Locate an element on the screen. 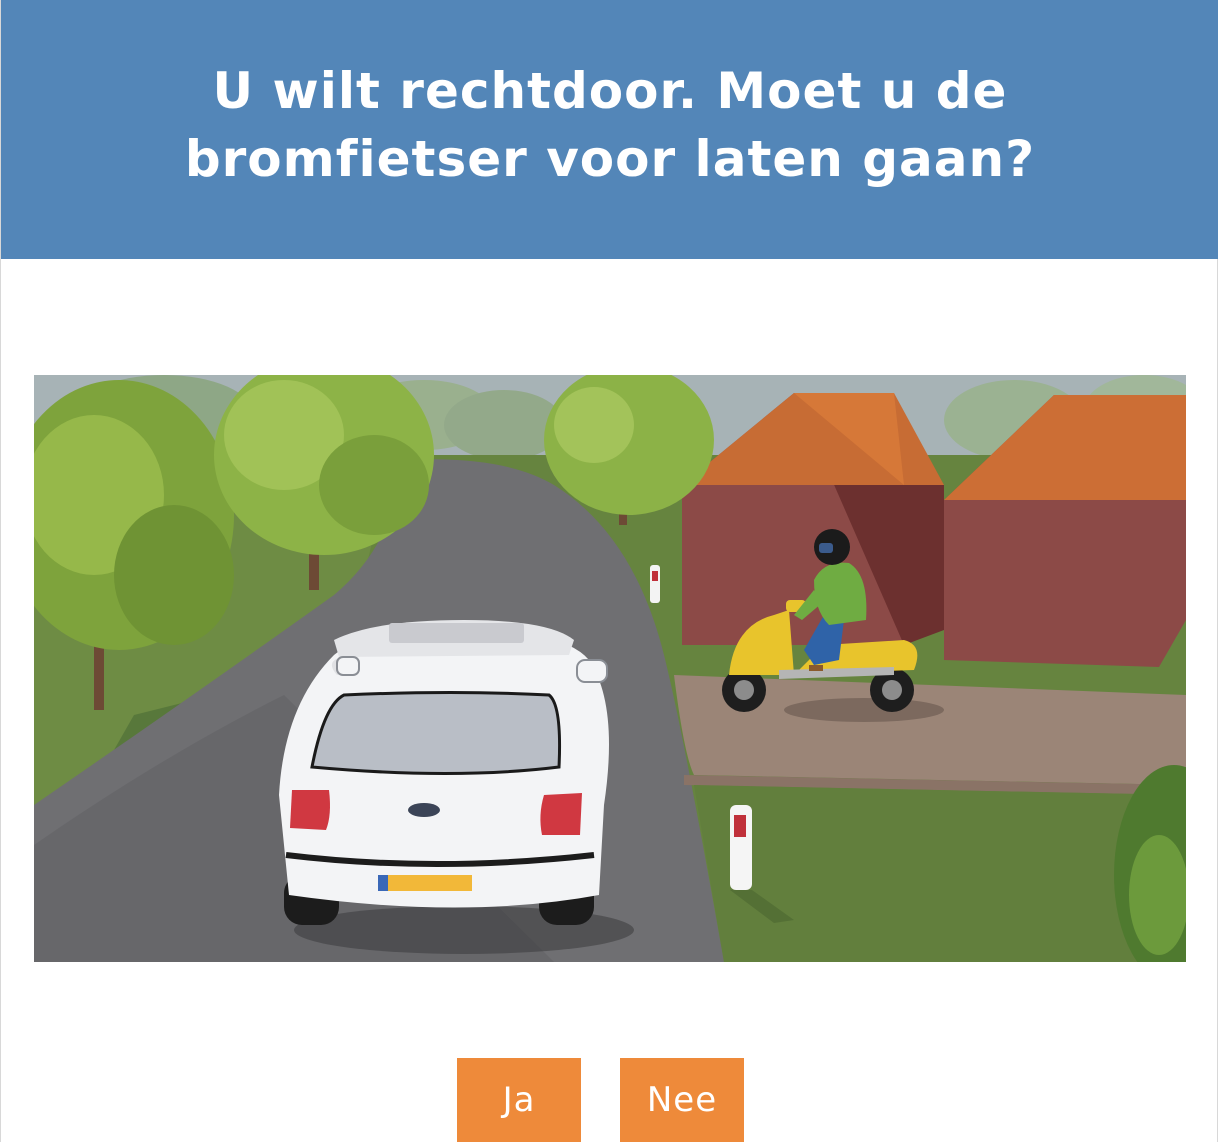 This screenshot has width=1218, height=1142. grass-right is located at coordinates (940, 873).